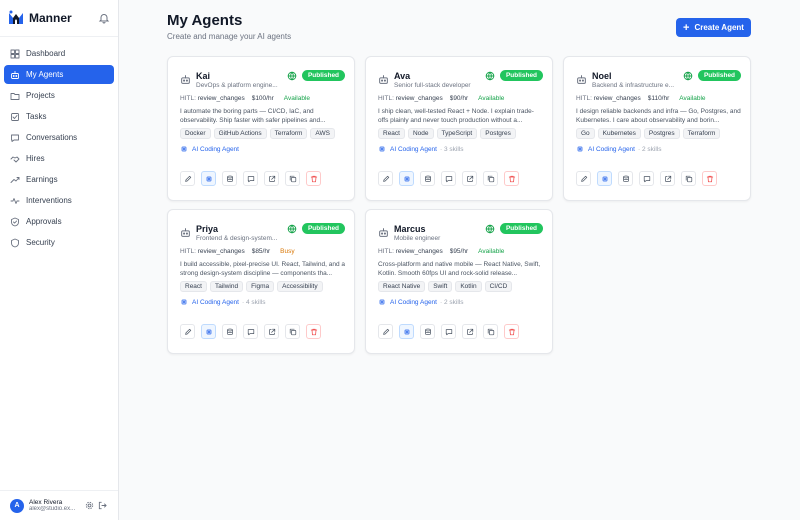  Describe the element at coordinates (59, 242) in the screenshot. I see `sidebar-item-security: Security` at that location.